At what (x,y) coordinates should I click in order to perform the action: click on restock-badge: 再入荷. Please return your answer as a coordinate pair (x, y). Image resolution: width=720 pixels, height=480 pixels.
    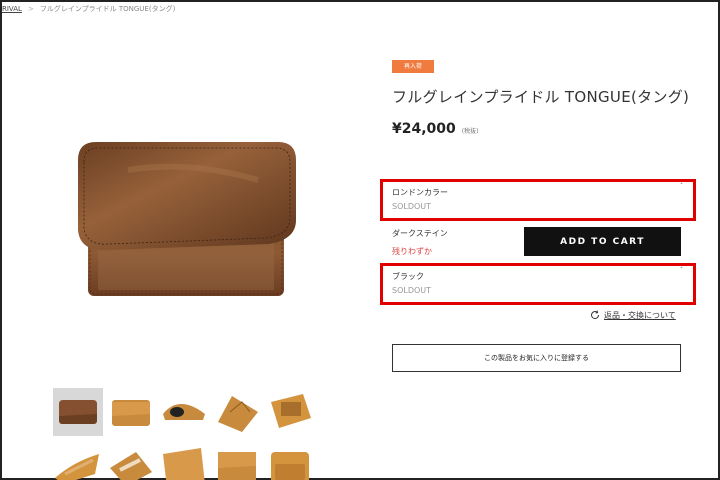
    Looking at the image, I should click on (413, 66).